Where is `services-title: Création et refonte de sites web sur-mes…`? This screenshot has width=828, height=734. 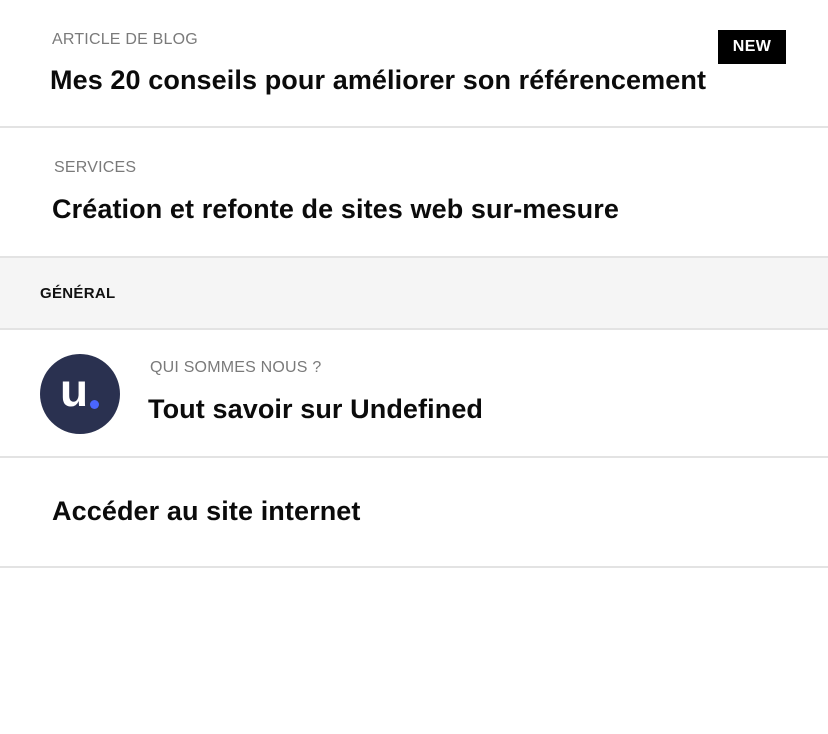
services-title: Création et refonte de sites web sur-mes… is located at coordinates (335, 209).